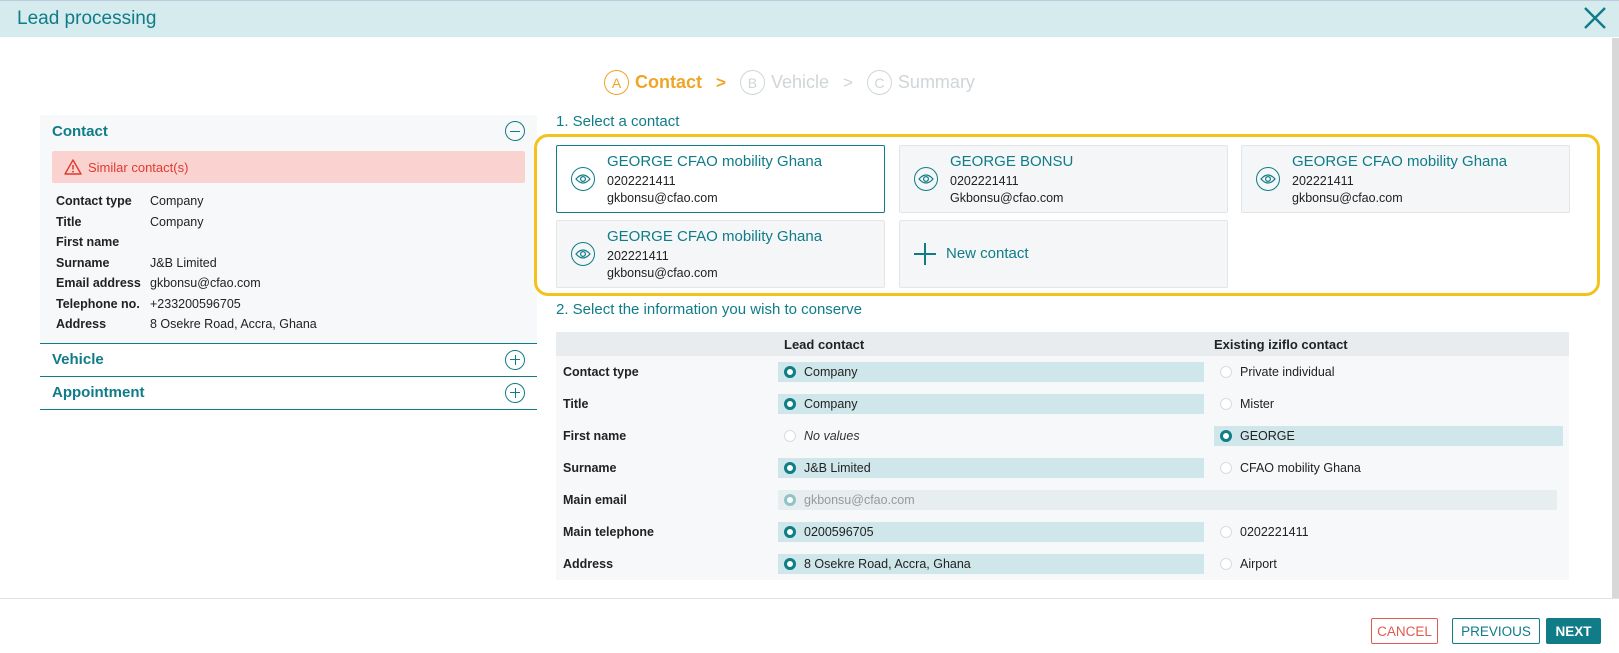  I want to click on table-row: Main telephone 0200596705 0202221411, so click(1062, 532).